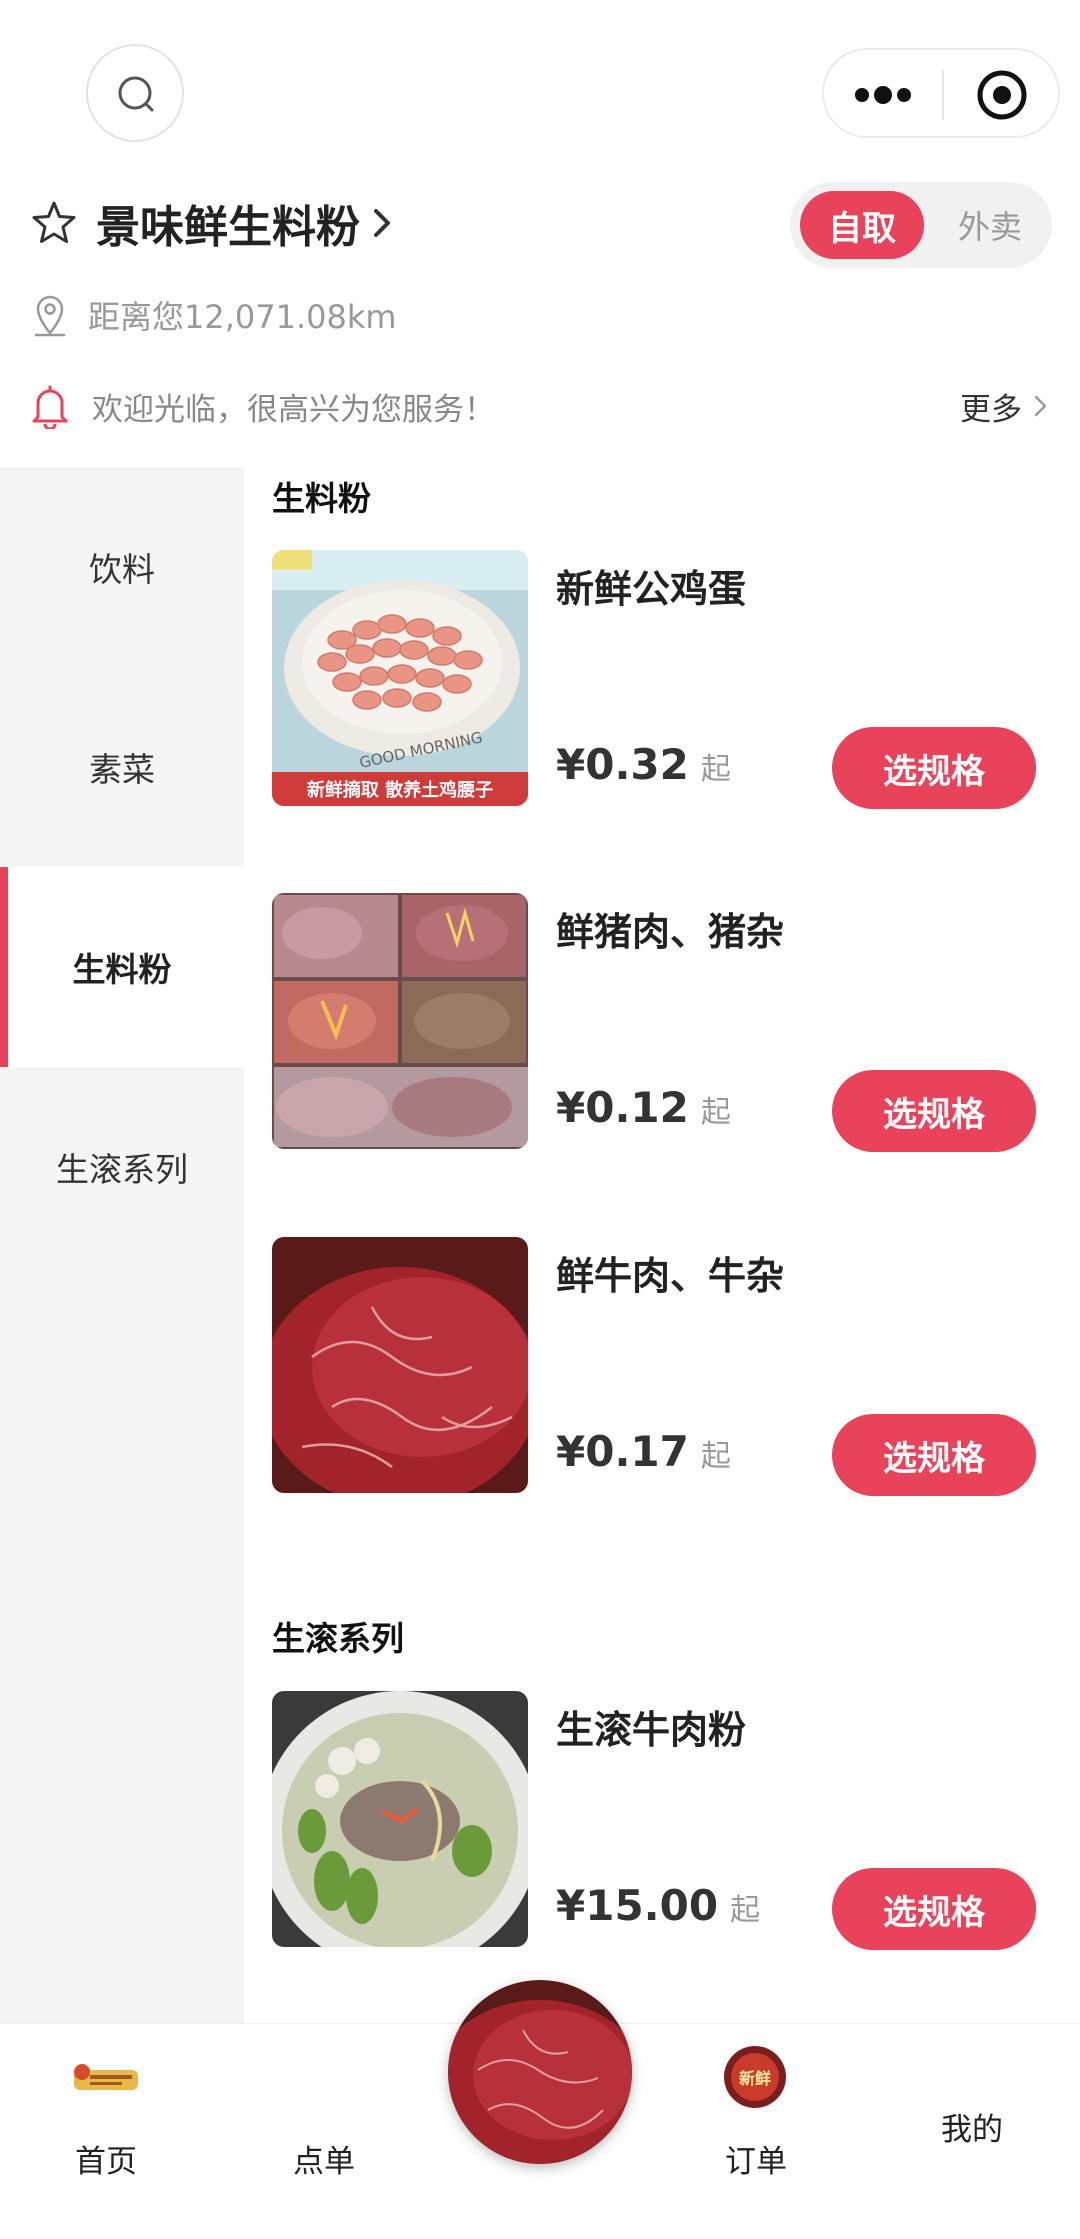 This screenshot has height=2239, width=1080. What do you see at coordinates (122, 1167) in the screenshot?
I see `category-item-shenggun-series: 生滚系列` at bounding box center [122, 1167].